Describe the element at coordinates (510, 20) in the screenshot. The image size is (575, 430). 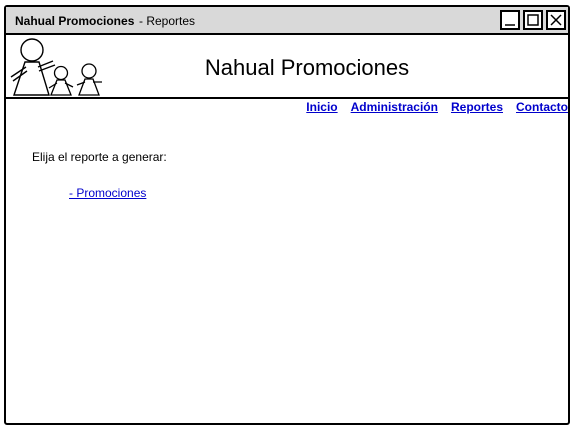
I see `minimize-button` at that location.